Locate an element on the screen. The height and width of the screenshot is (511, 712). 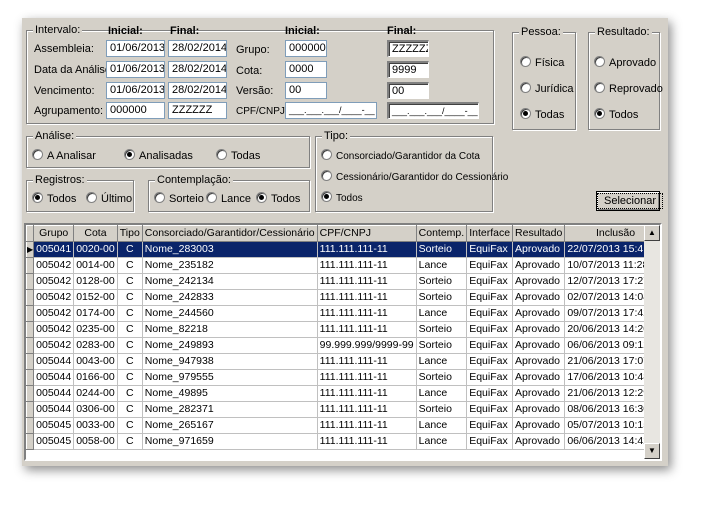
pessoa-fisica-radio: Física is located at coordinates (542, 63).